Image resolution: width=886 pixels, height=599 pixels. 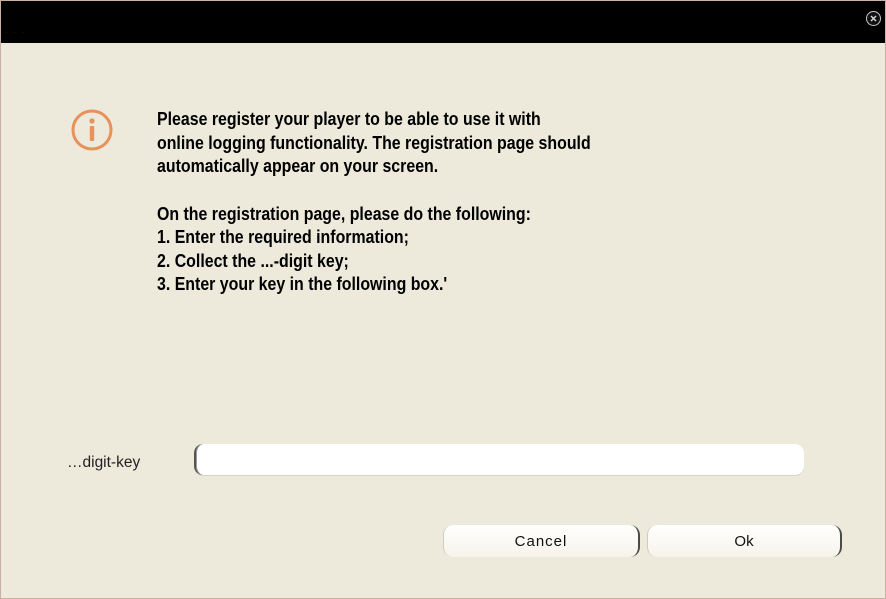 What do you see at coordinates (744, 541) in the screenshot?
I see `ok-button: Ok` at bounding box center [744, 541].